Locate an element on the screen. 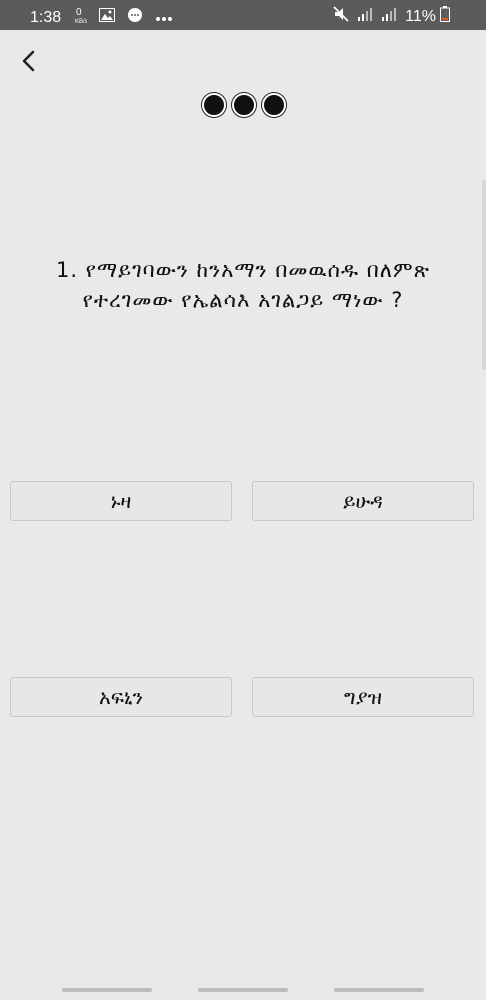 The image size is (486, 1000). status-right: 11% is located at coordinates (395, 16).